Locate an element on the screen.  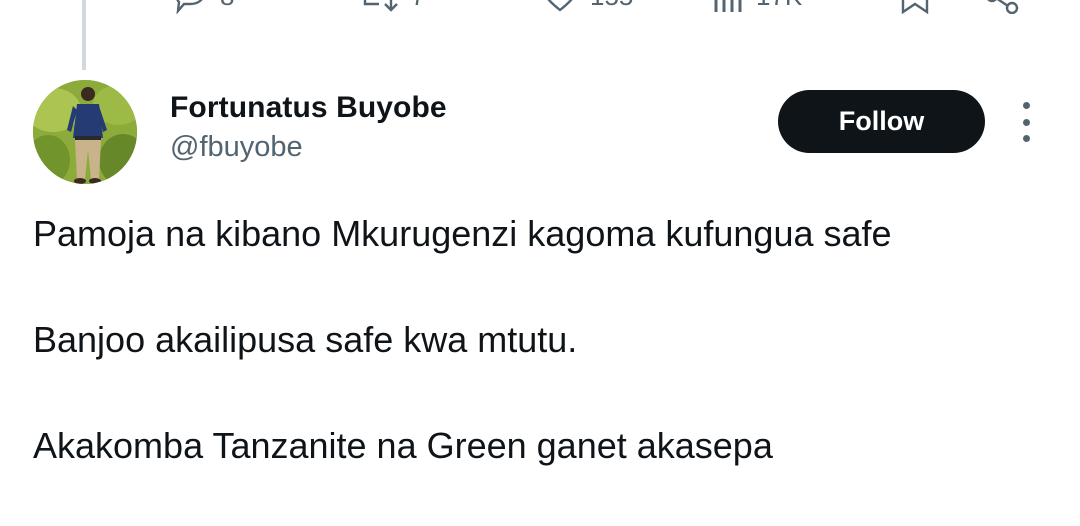
author-info: Fortunatus Buyobe @fbuyobe is located at coordinates (308, 127).